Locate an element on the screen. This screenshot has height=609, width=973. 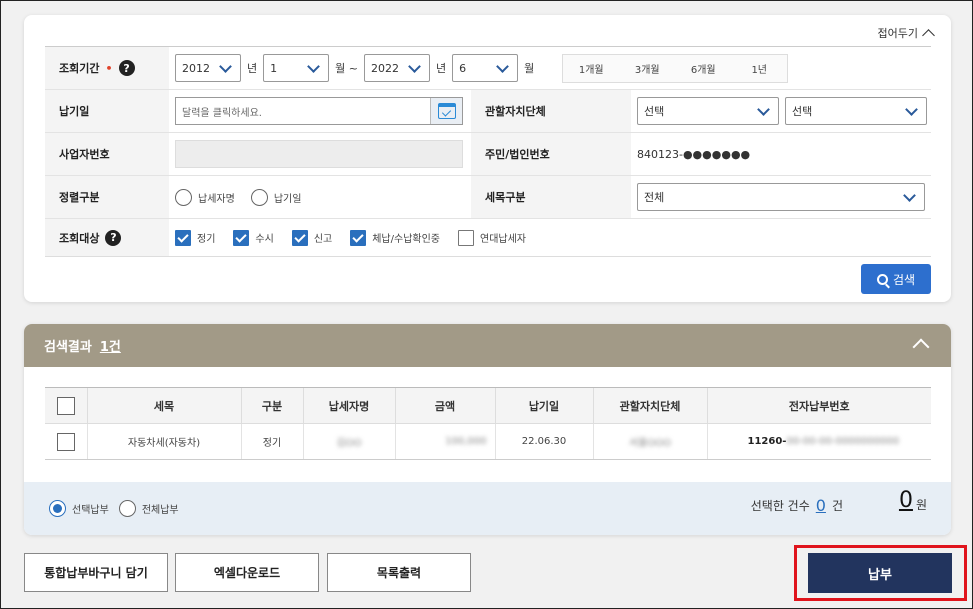
target-option-regular: 정기 is located at coordinates (195, 237).